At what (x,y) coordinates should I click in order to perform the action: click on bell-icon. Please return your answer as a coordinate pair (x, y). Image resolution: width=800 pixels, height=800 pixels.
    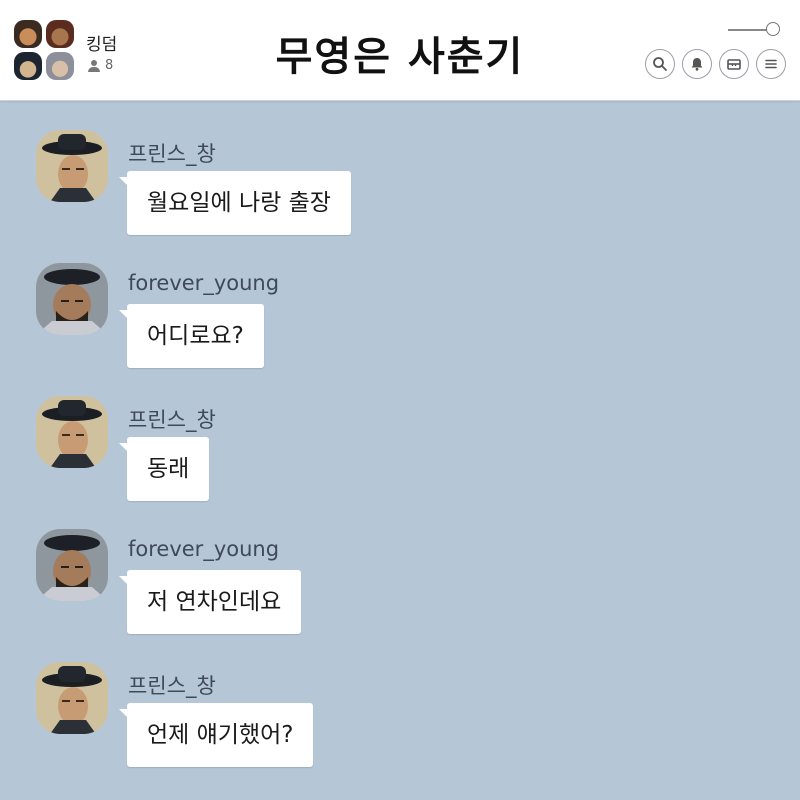
    Looking at the image, I should click on (697, 64).